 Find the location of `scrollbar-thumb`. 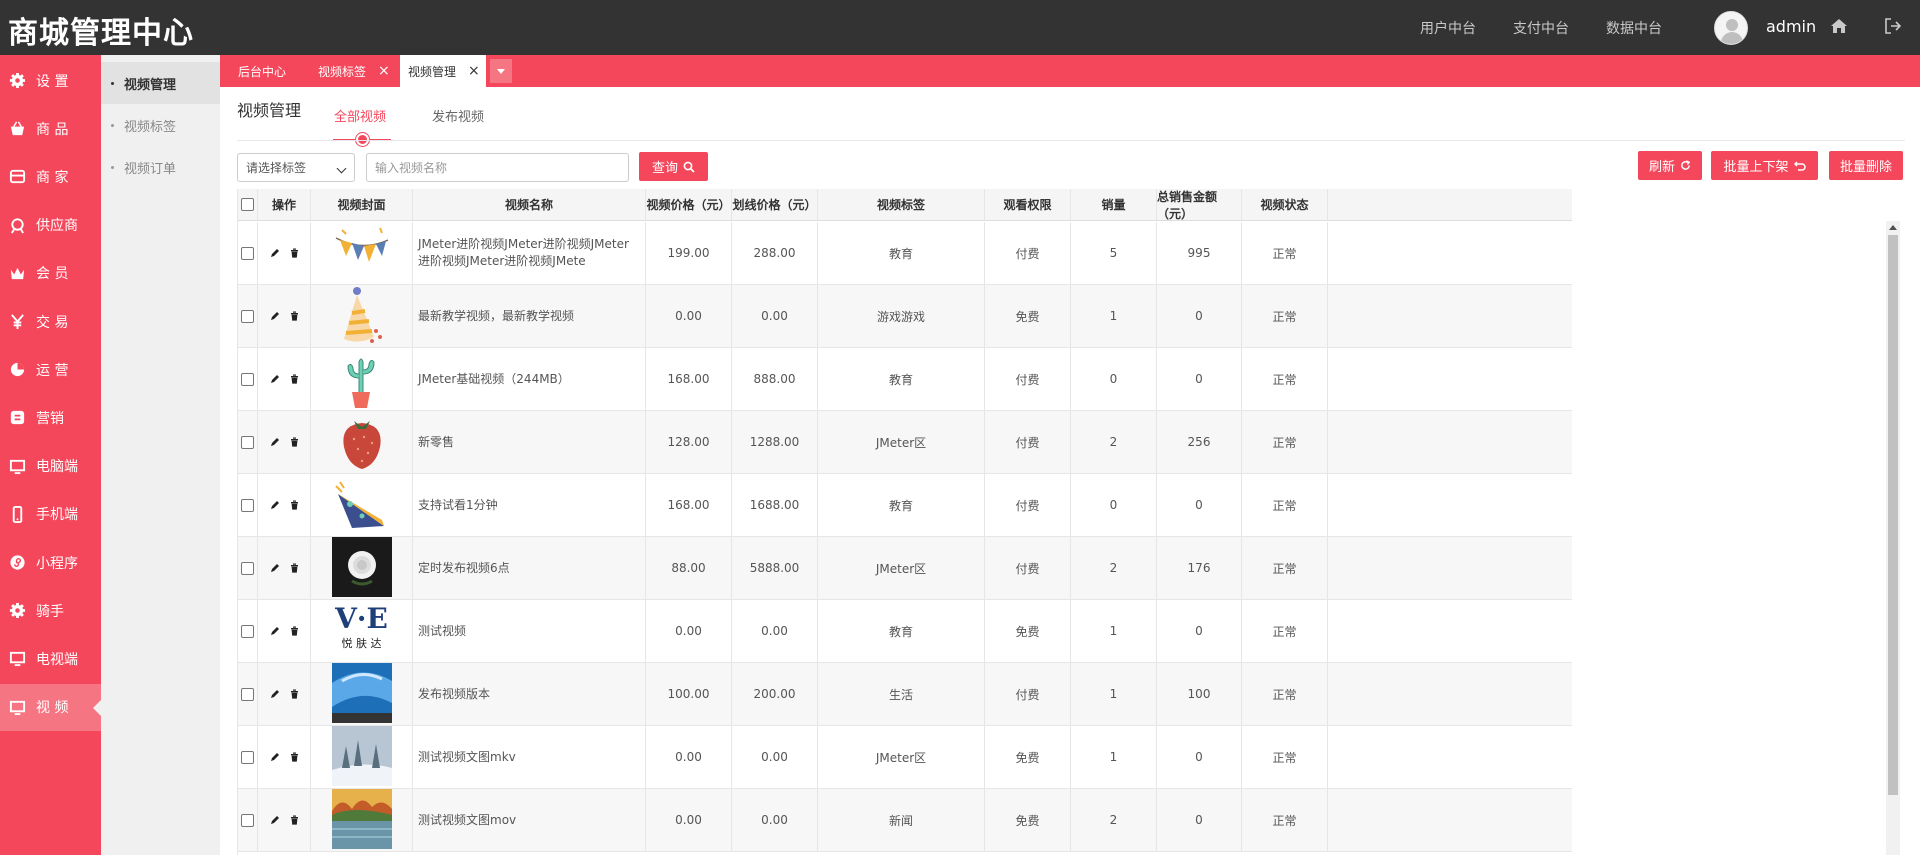

scrollbar-thumb is located at coordinates (1893, 515).